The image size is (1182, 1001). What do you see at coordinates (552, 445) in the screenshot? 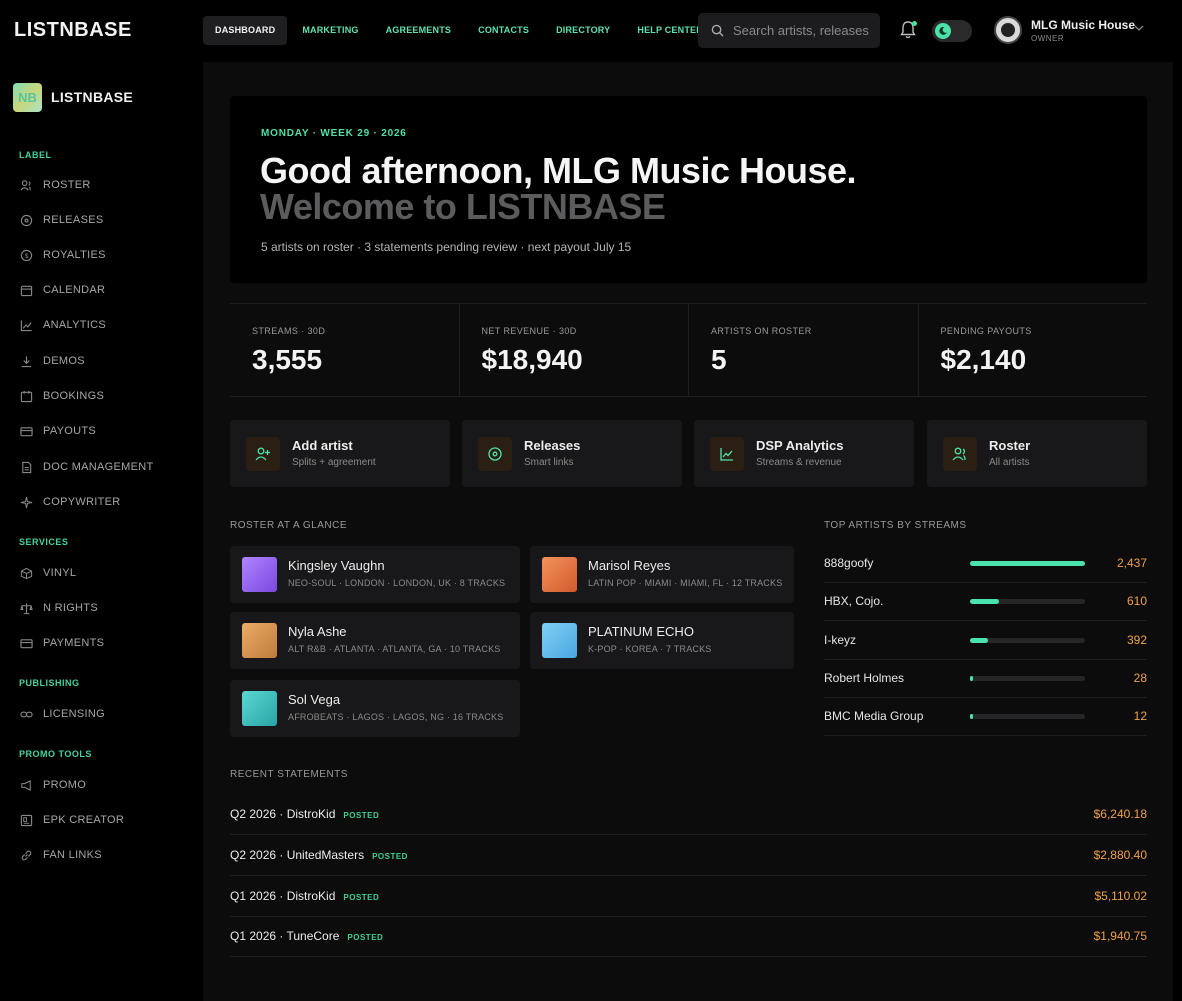
I see `quick-title: Releases` at bounding box center [552, 445].